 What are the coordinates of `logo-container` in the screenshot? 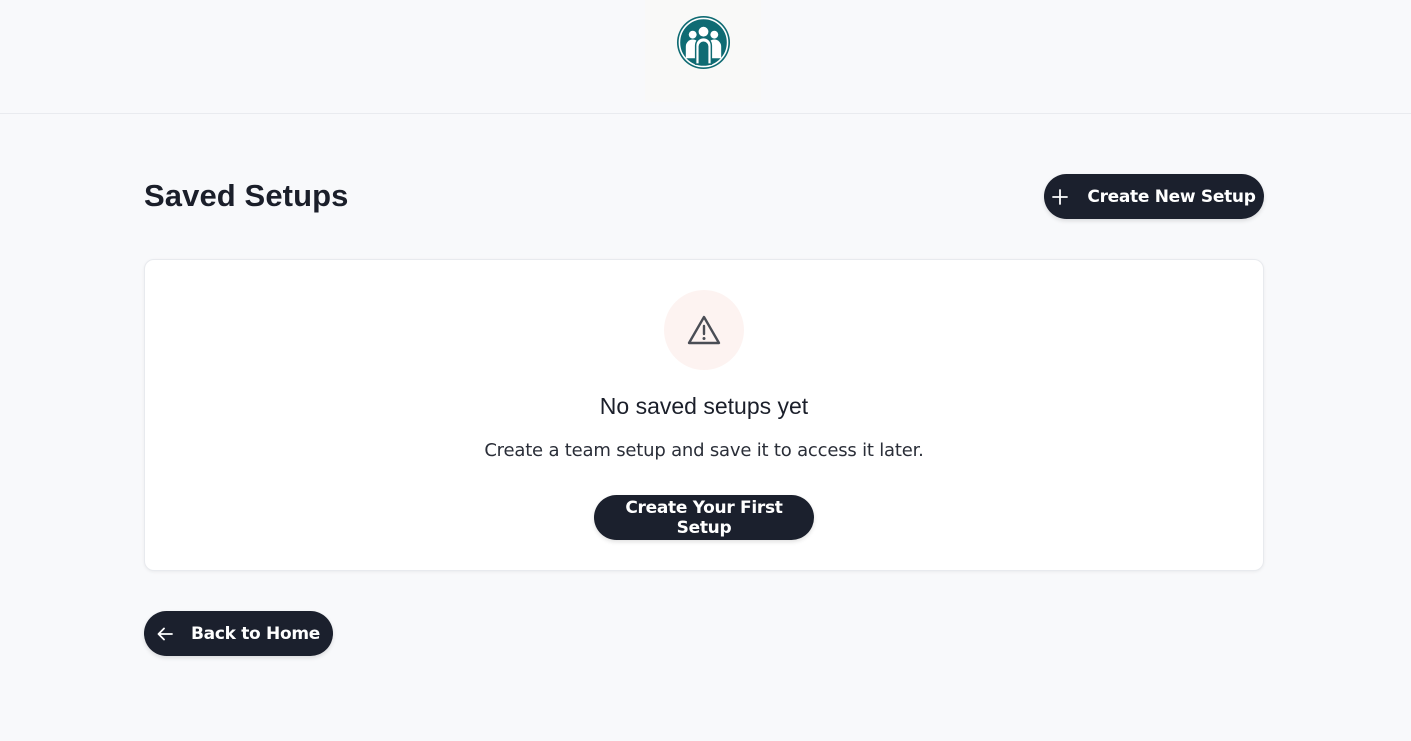 It's located at (703, 51).